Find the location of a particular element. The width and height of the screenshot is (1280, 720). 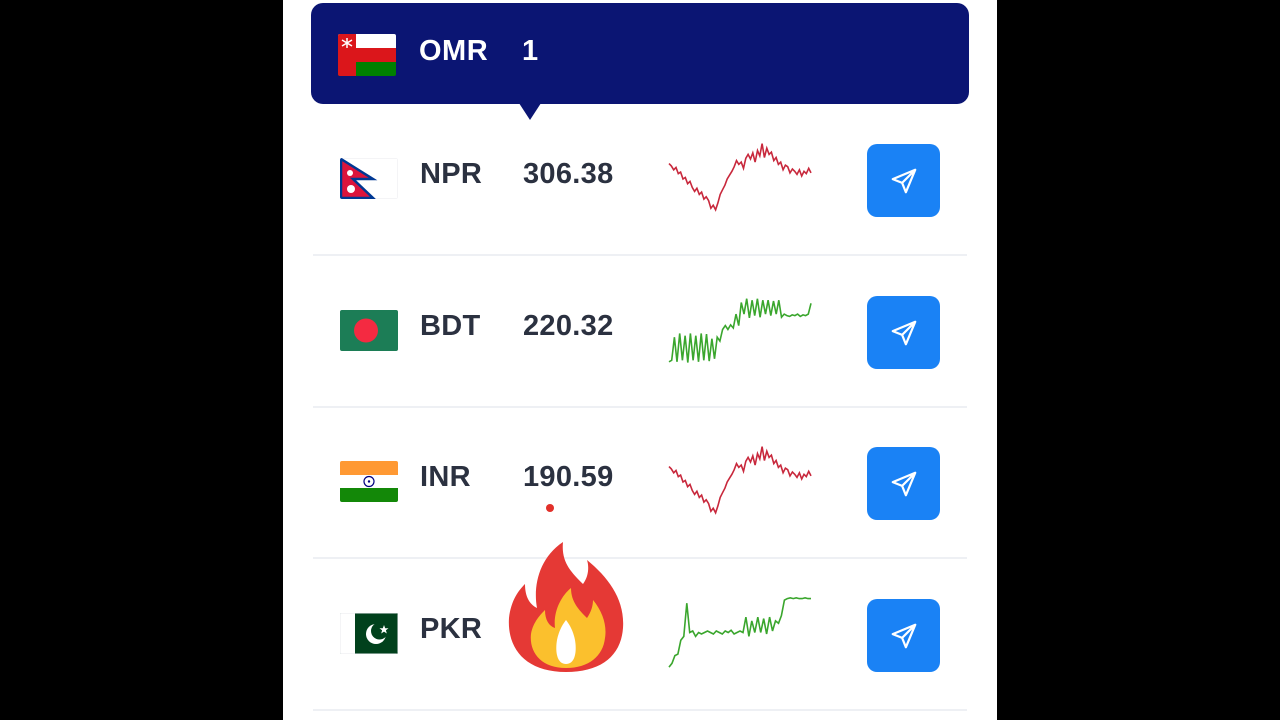

fire-emoji-icon is located at coordinates (566, 607).